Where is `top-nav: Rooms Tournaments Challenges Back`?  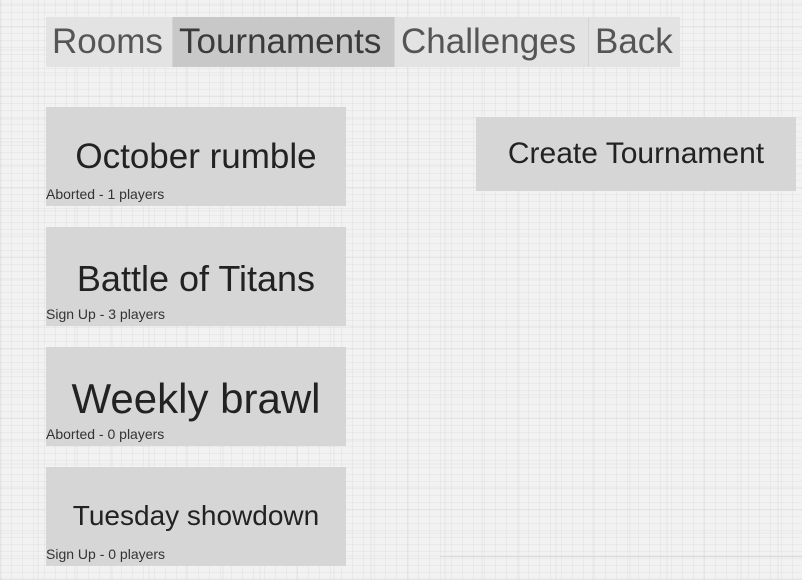 top-nav: Rooms Tournaments Challenges Back is located at coordinates (363, 42).